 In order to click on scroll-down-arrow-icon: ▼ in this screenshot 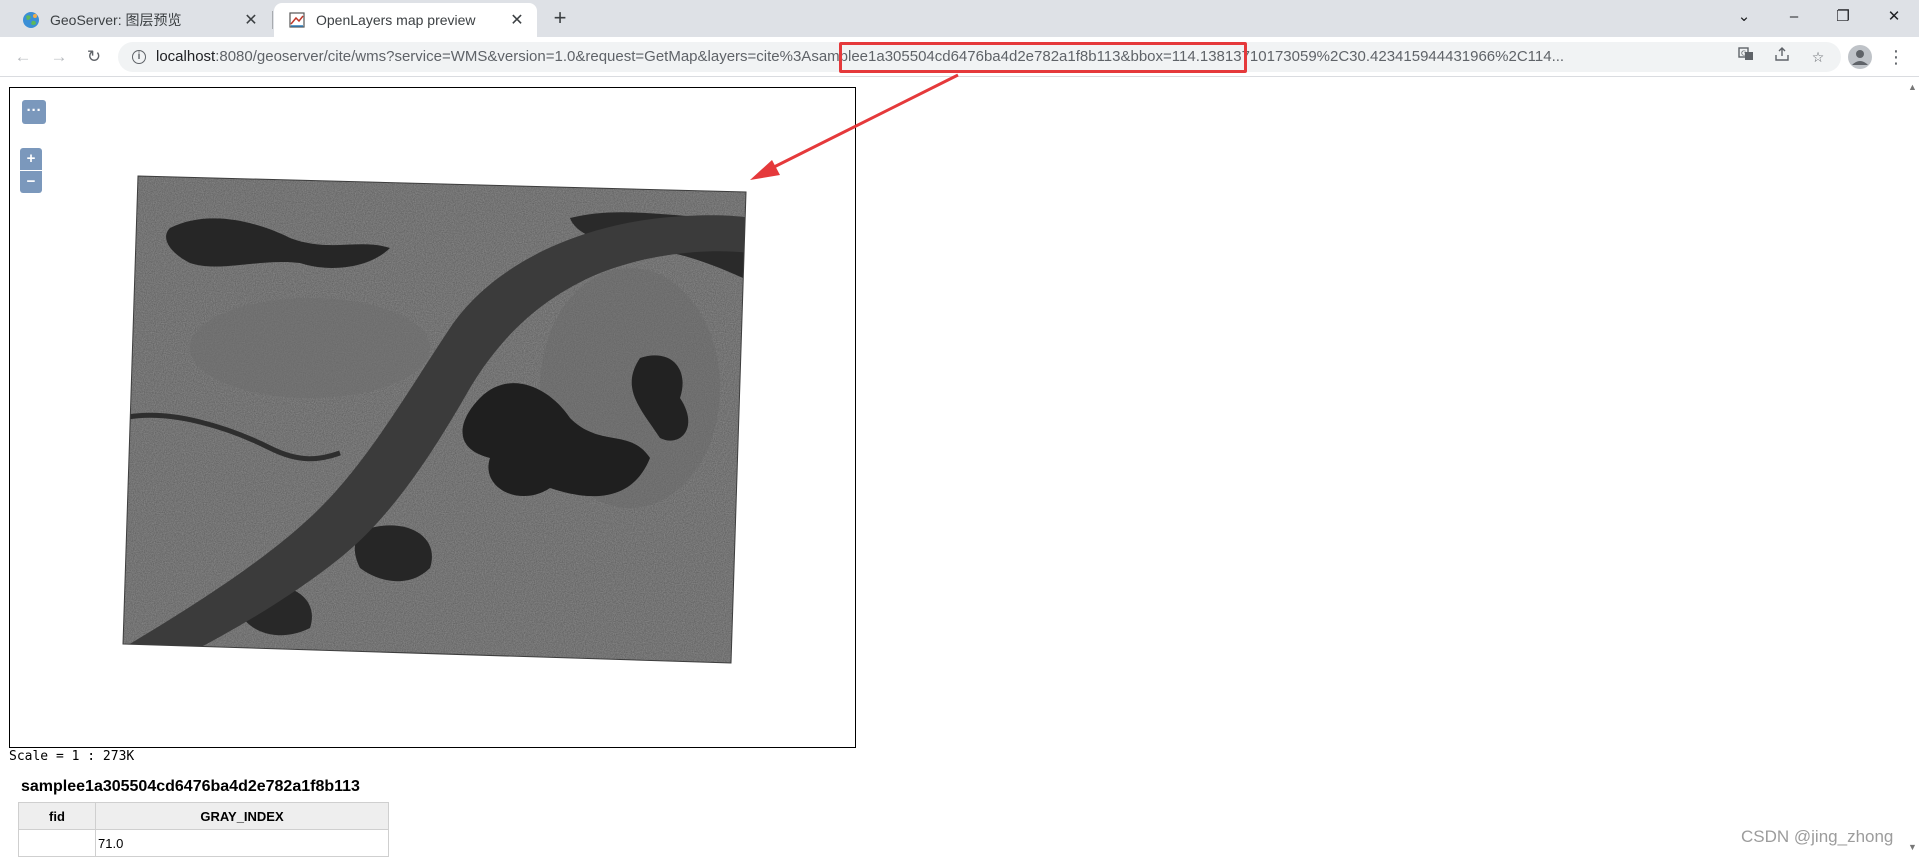, I will do `click(1912, 847)`.